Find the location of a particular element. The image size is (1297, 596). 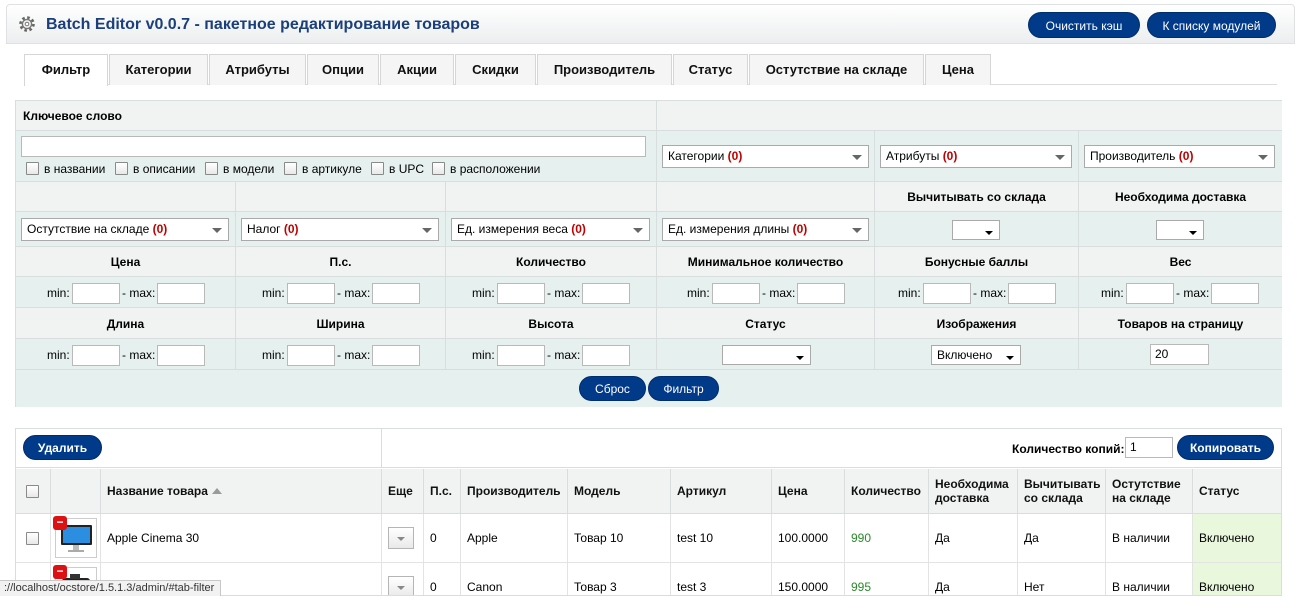

col-sku: Артикул is located at coordinates (721, 491).